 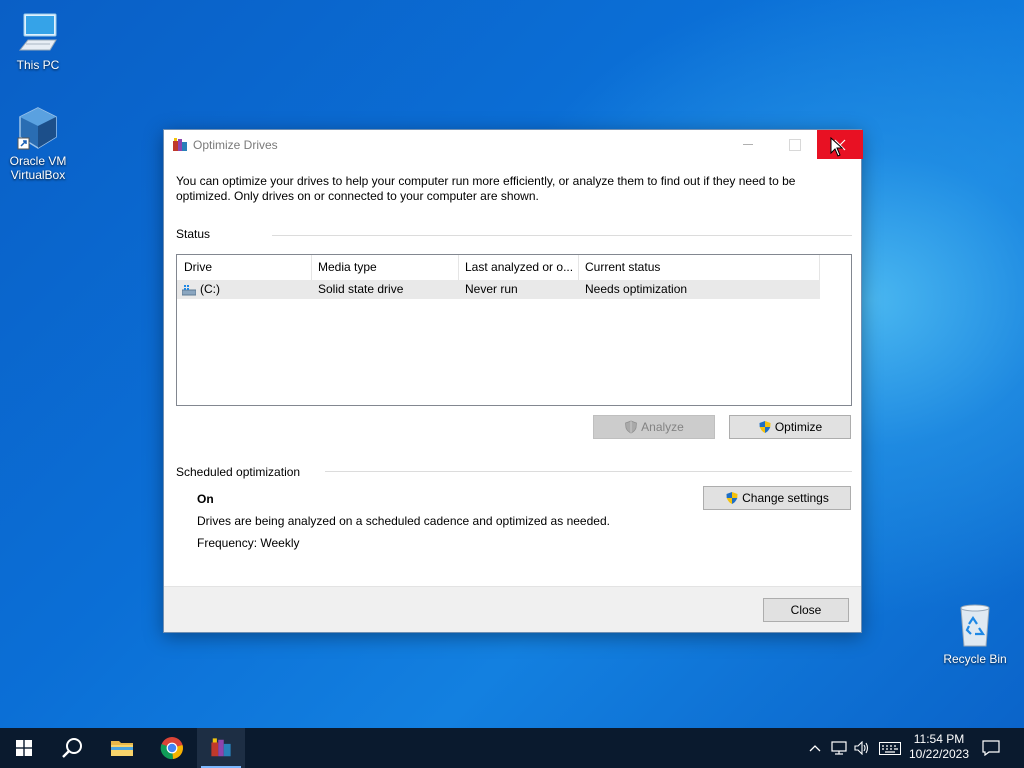 I want to click on mouse-cursor-icon, so click(x=837, y=147).